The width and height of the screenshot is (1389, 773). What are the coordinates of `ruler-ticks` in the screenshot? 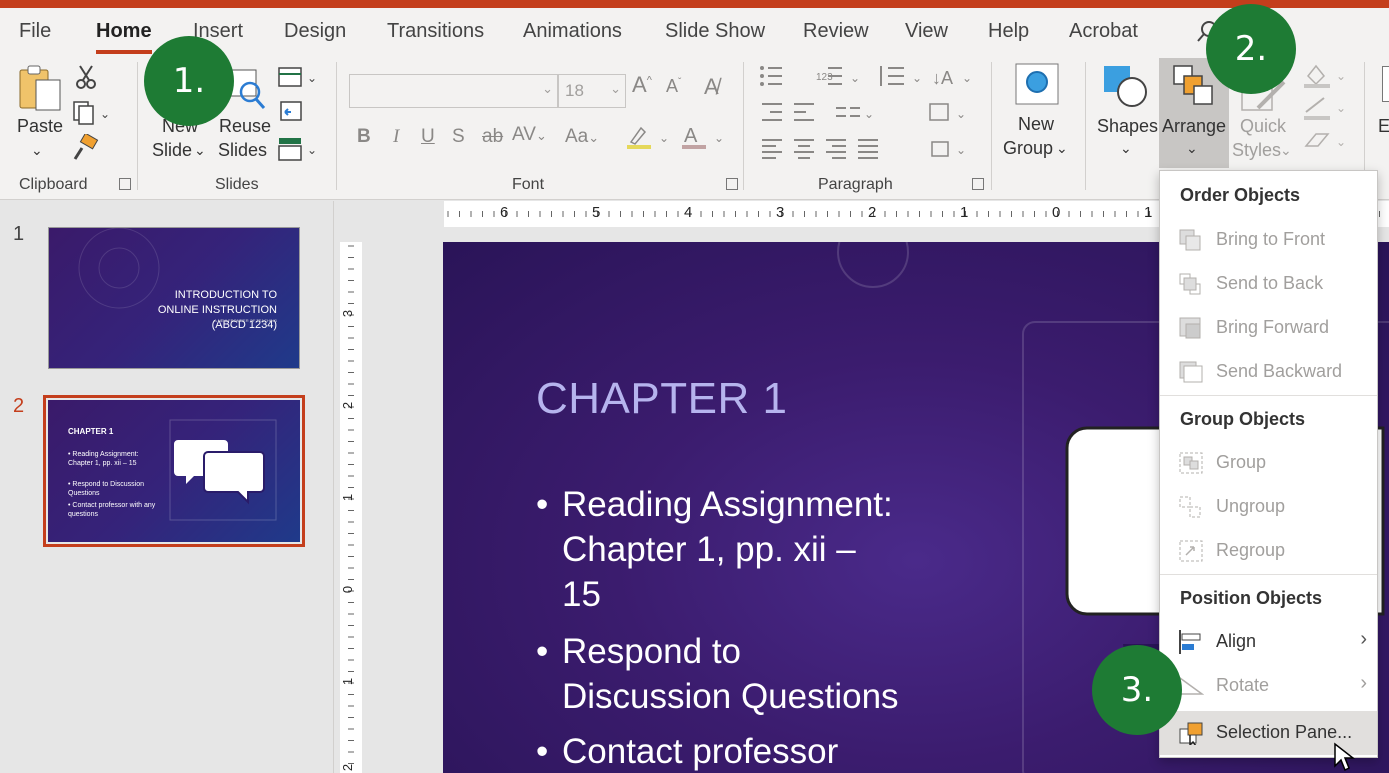 It's located at (351, 504).